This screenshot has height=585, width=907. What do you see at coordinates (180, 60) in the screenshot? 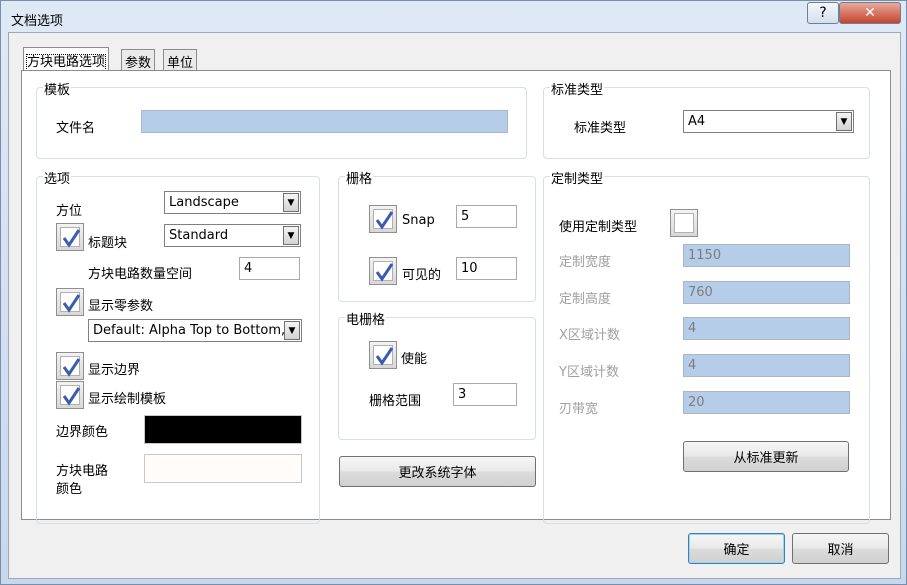
I see `tab-units: 单位` at bounding box center [180, 60].